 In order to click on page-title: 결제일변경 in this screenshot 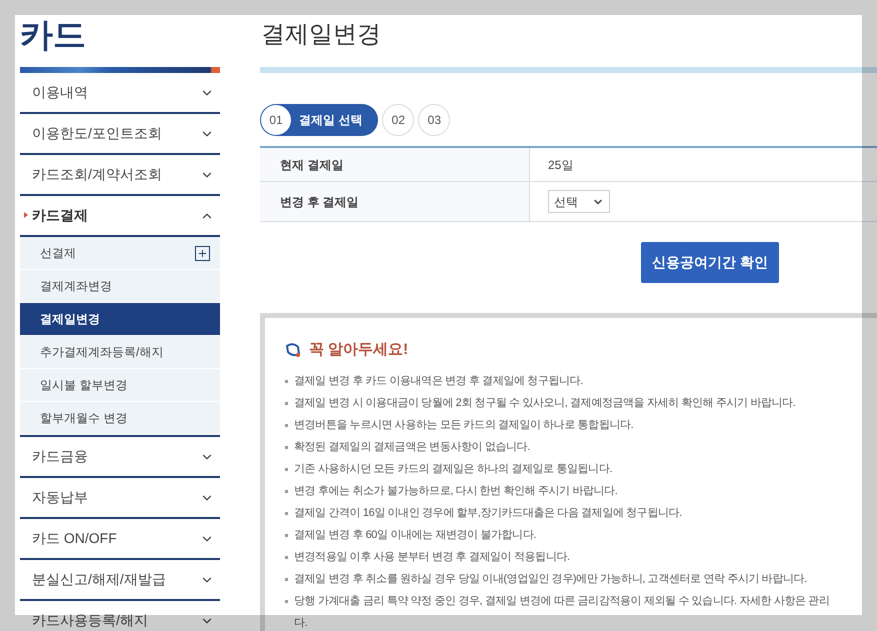, I will do `click(321, 35)`.